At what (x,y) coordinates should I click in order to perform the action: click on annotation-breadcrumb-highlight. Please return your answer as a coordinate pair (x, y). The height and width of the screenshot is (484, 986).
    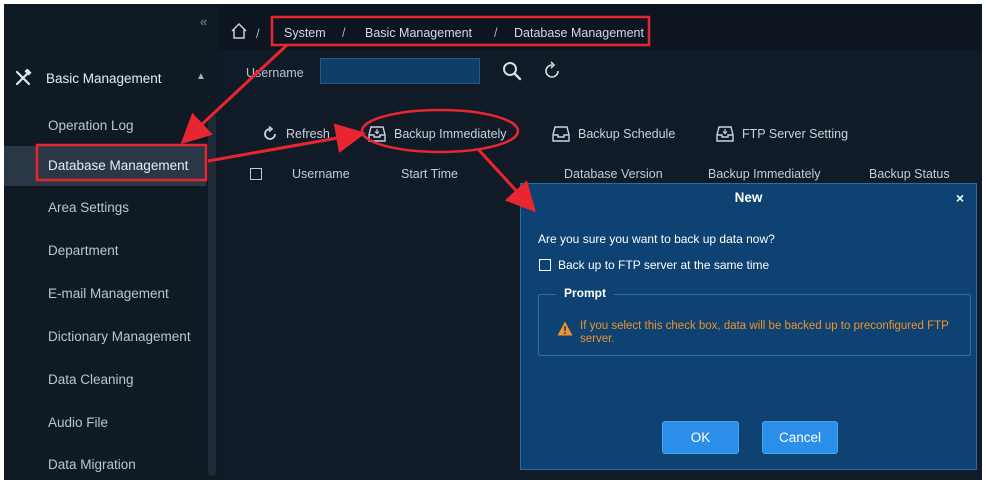
    Looking at the image, I should click on (460, 31).